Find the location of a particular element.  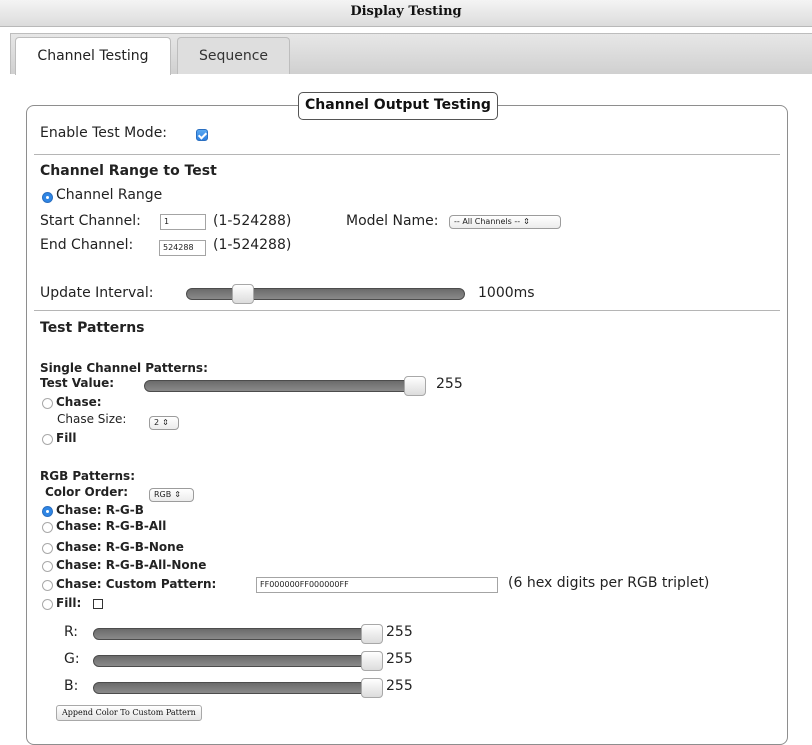

tab-sequence: Sequence is located at coordinates (233, 55).